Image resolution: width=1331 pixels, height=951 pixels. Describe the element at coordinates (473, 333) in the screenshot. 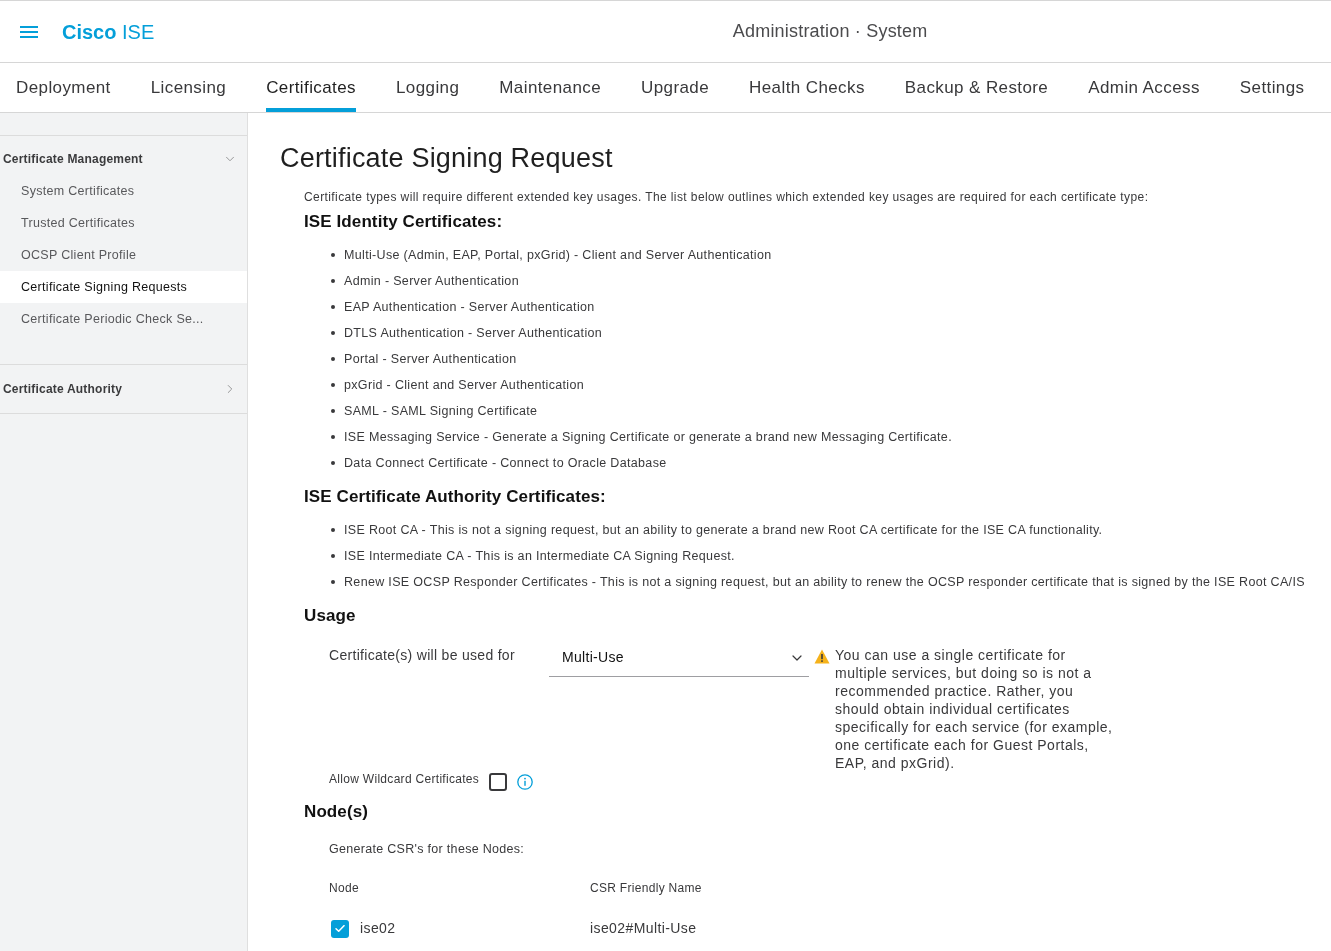

I see `list-item-text: DTLS Authentication - Server Authentication` at that location.